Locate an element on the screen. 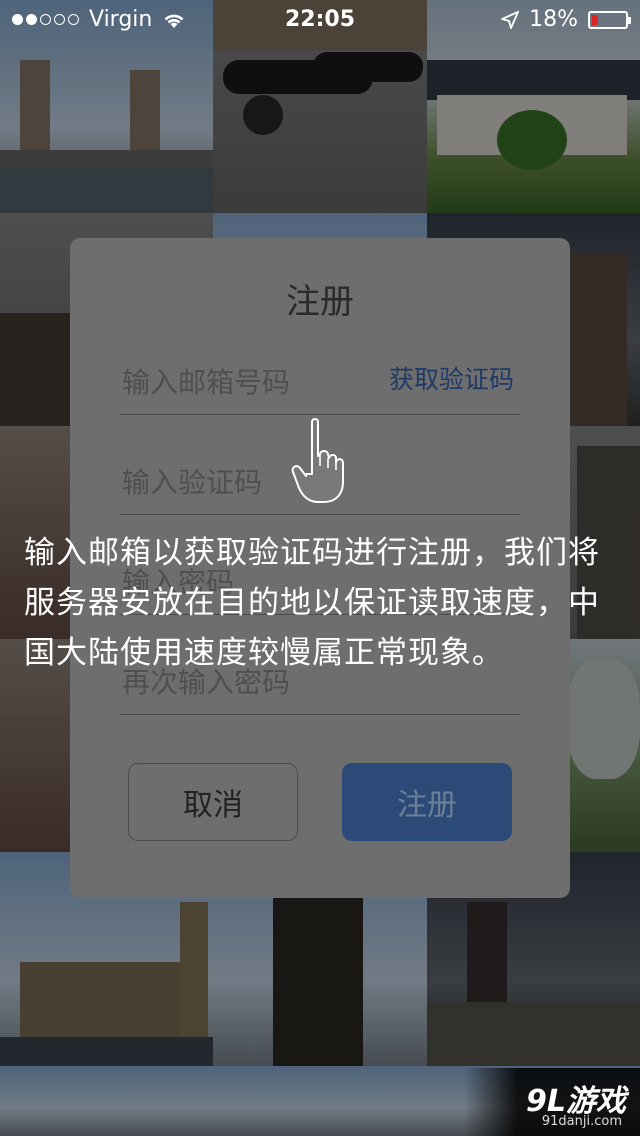 The width and height of the screenshot is (640, 1136). cancel-button: 取消 is located at coordinates (213, 802).